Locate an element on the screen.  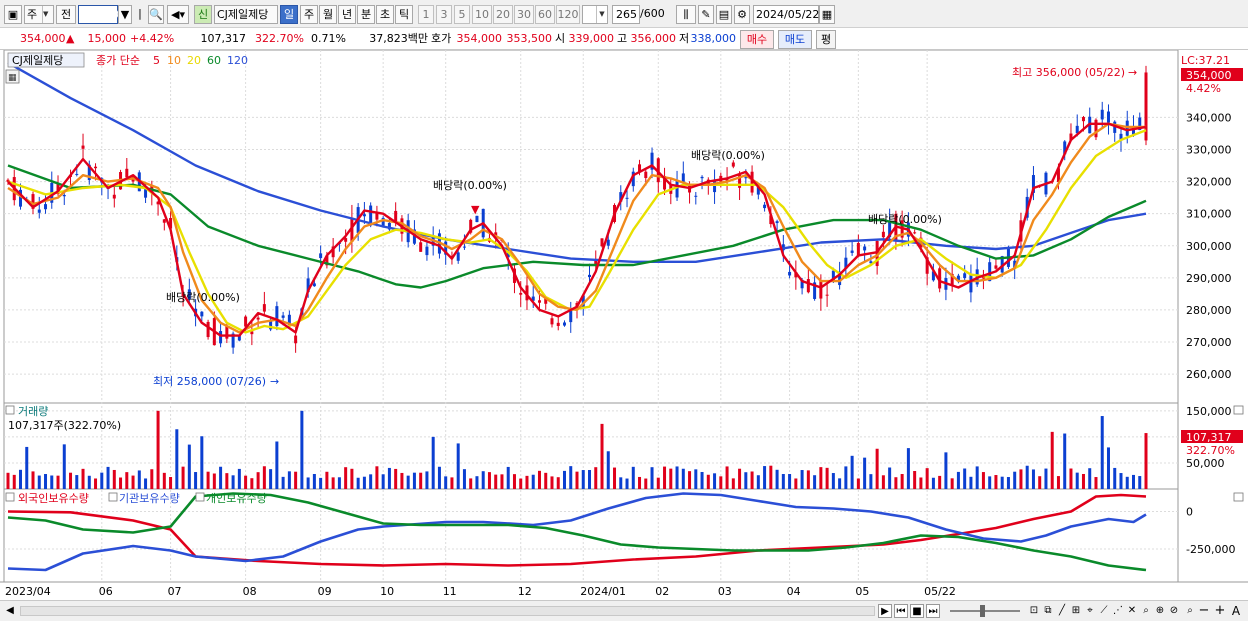
scroll-left-icon: ◀ is located at coordinates (10, 611).